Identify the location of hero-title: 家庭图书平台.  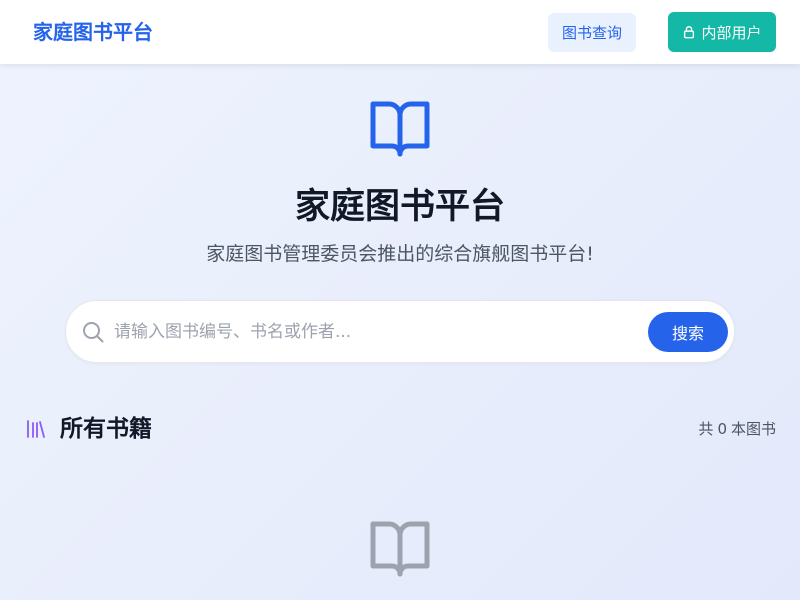
(399, 207).